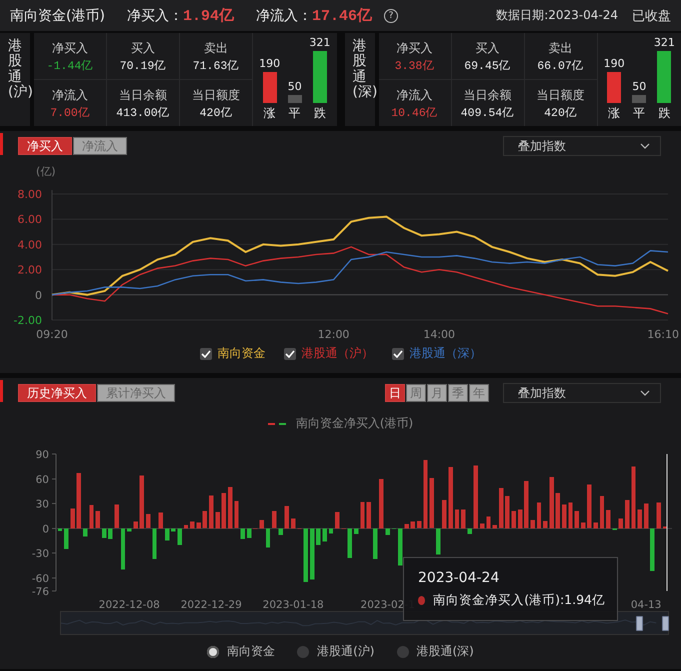 Image resolution: width=681 pixels, height=671 pixels. What do you see at coordinates (342, 15) in the screenshot?
I see `net-inflow-value: 17.46亿` at bounding box center [342, 15].